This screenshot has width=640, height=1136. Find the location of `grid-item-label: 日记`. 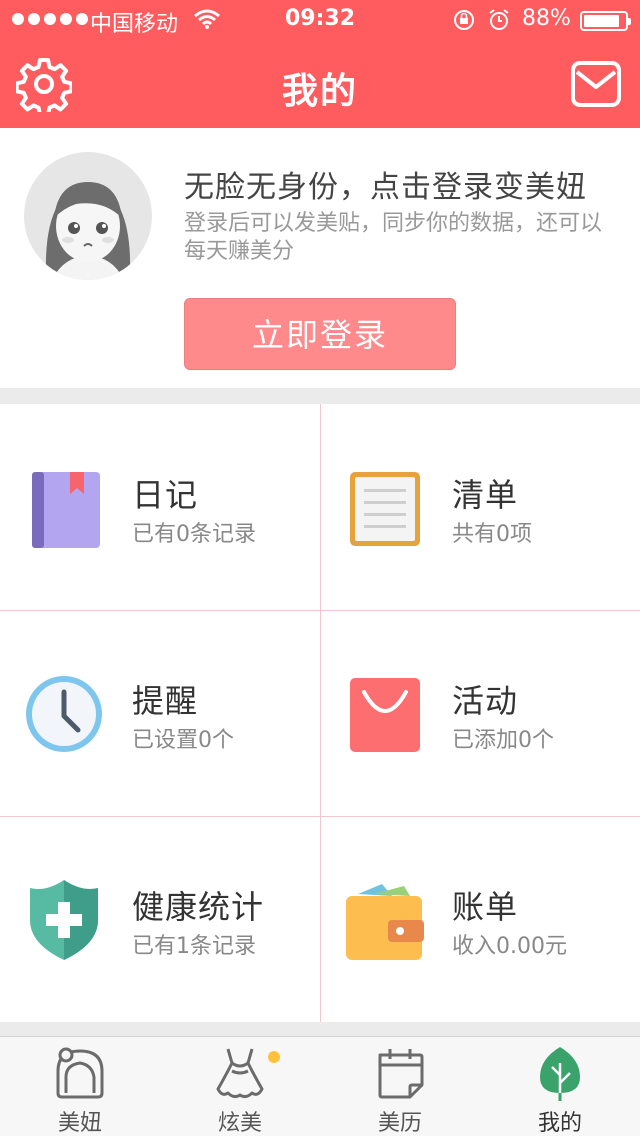

grid-item-label: 日记 is located at coordinates (165, 495).